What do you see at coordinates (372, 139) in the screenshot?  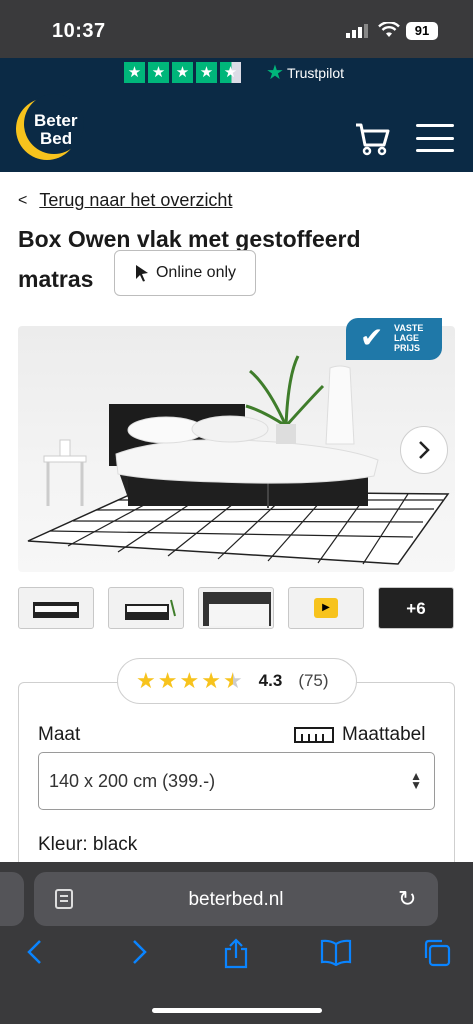 I see `cart-icon` at bounding box center [372, 139].